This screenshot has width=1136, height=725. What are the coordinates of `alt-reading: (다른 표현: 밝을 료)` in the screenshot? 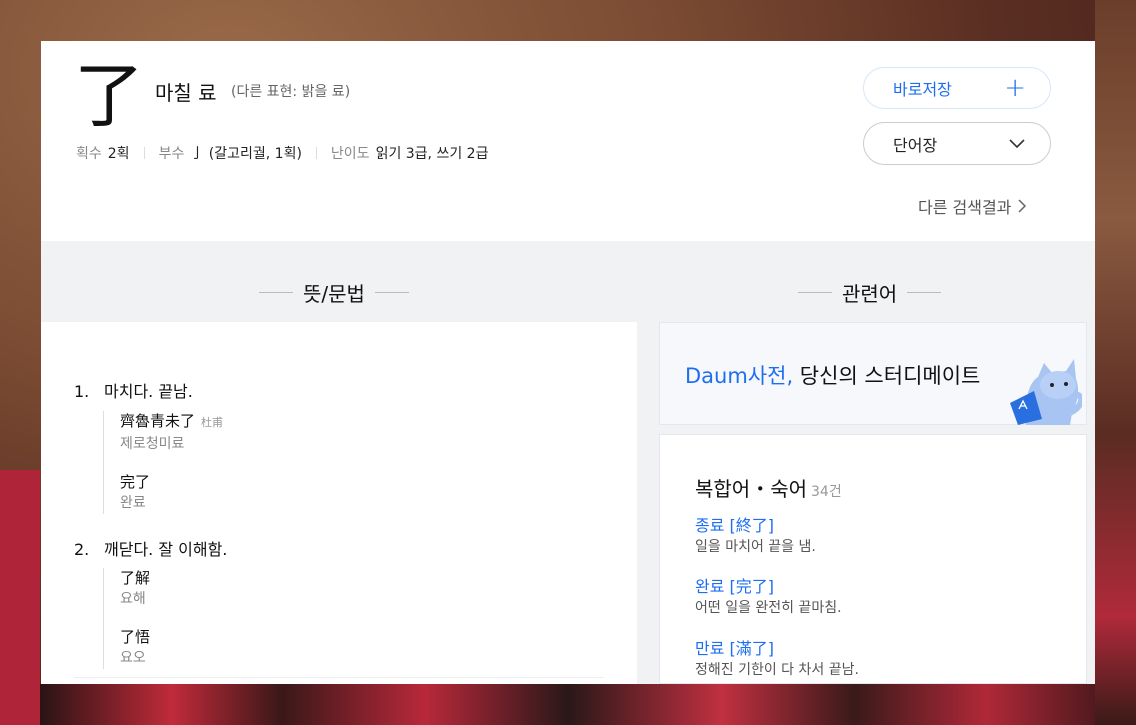 It's located at (291, 92).